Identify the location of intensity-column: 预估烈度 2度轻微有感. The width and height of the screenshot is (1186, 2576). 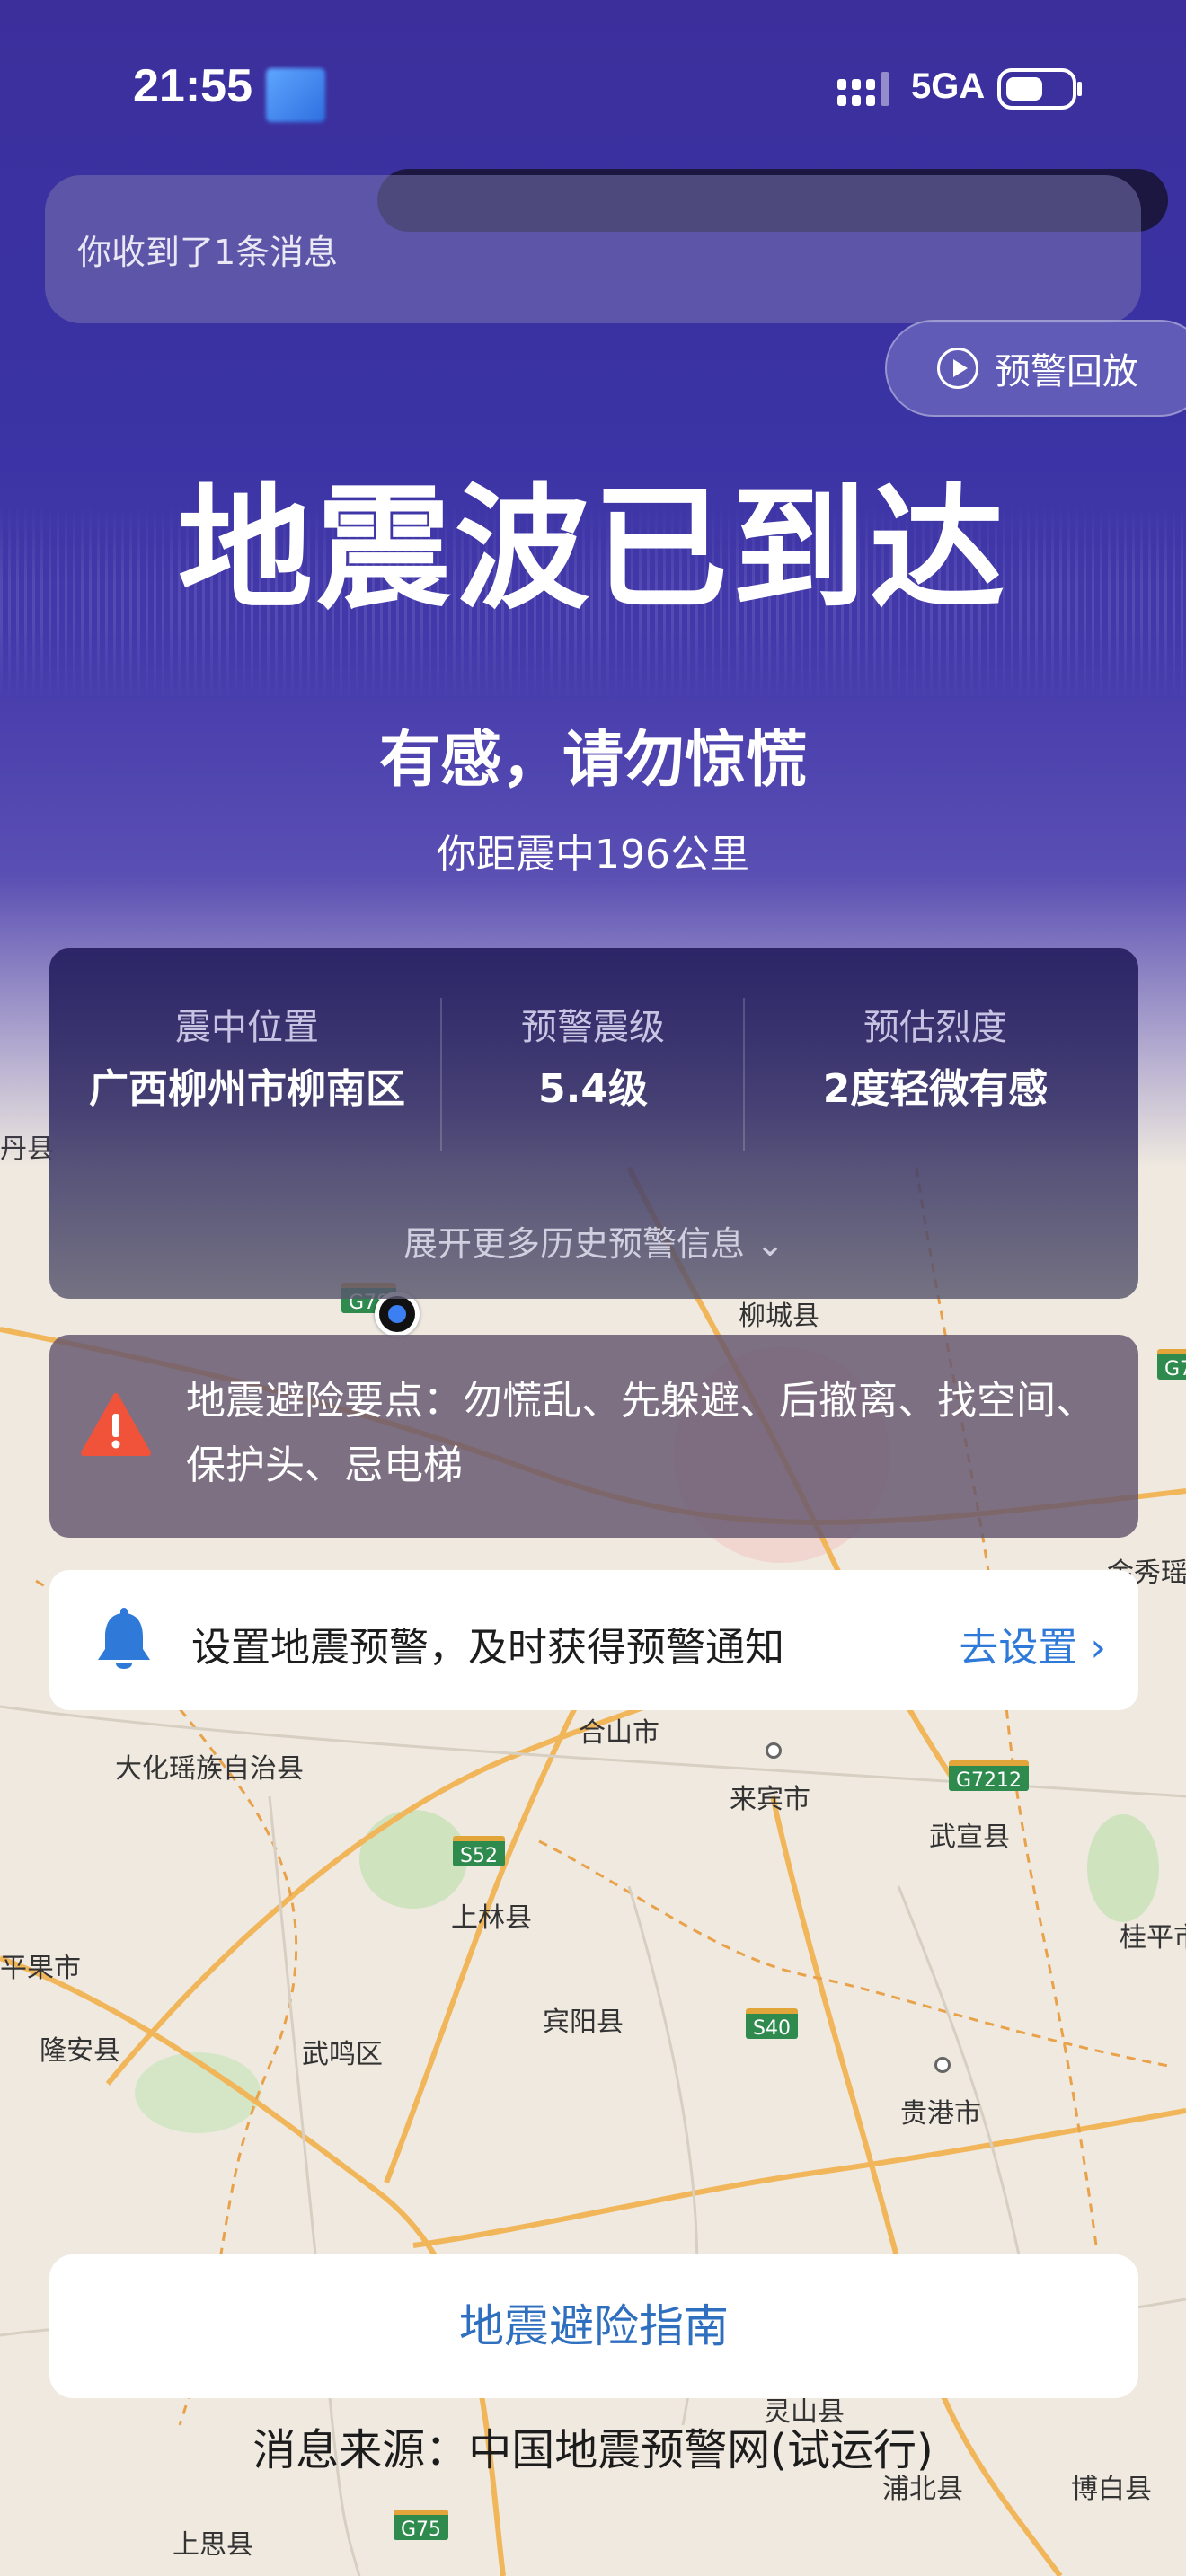
(935, 1054).